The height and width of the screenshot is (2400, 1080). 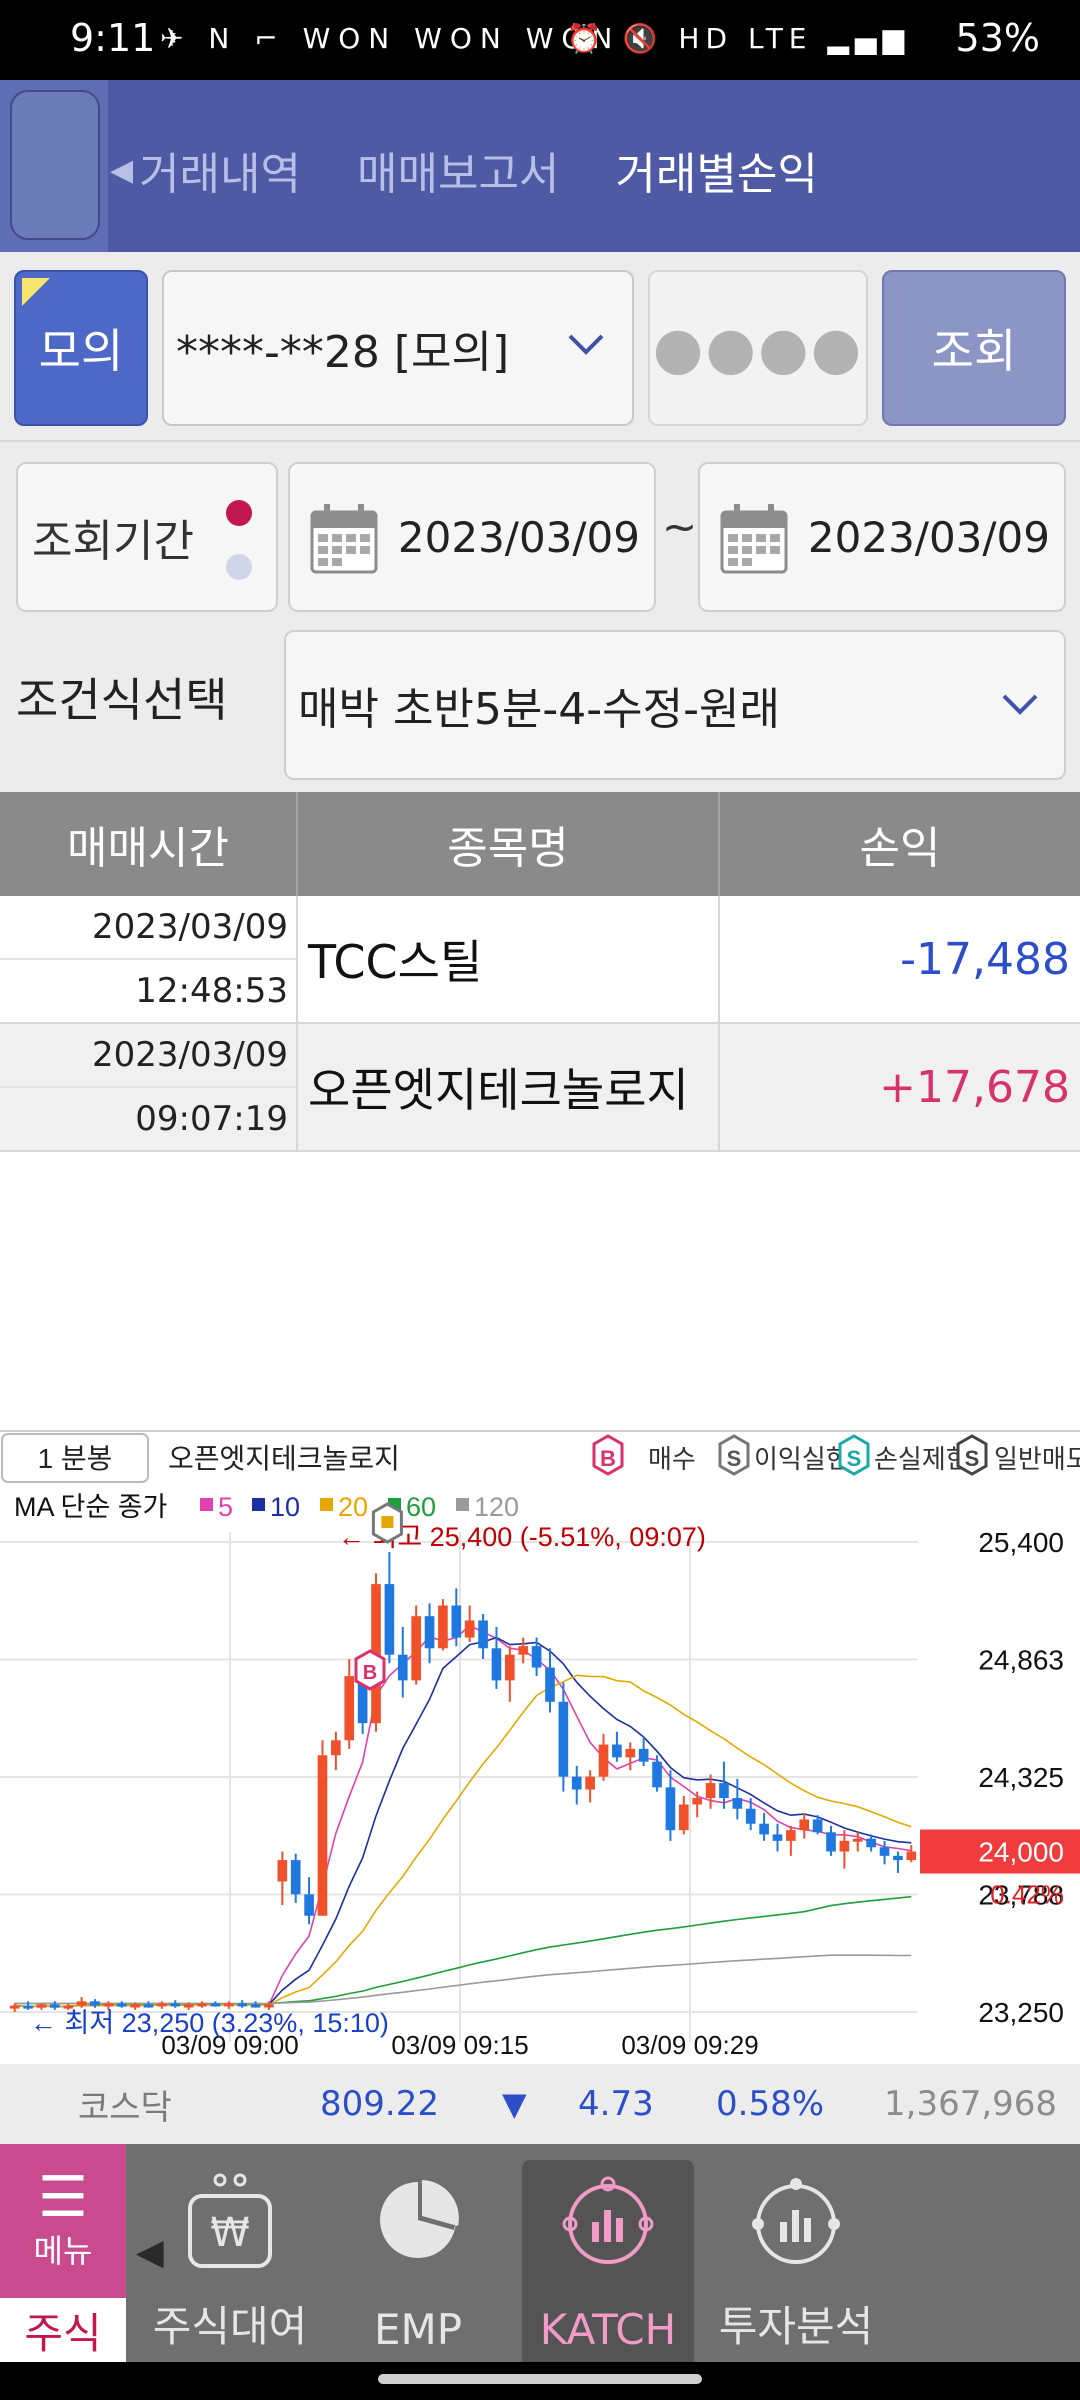 I want to click on tab-pnl-by-trade: 거래별손익, so click(x=716, y=170).